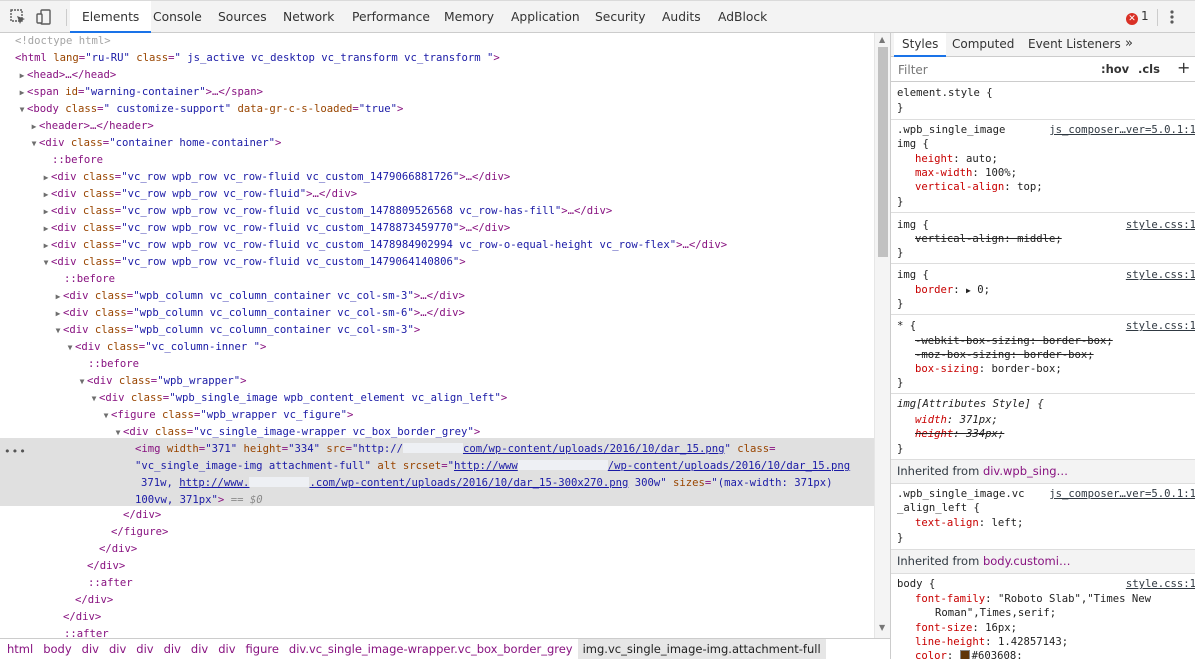  Describe the element at coordinates (1137, 17) in the screenshot. I see `error-counter: ✕ 1` at that location.